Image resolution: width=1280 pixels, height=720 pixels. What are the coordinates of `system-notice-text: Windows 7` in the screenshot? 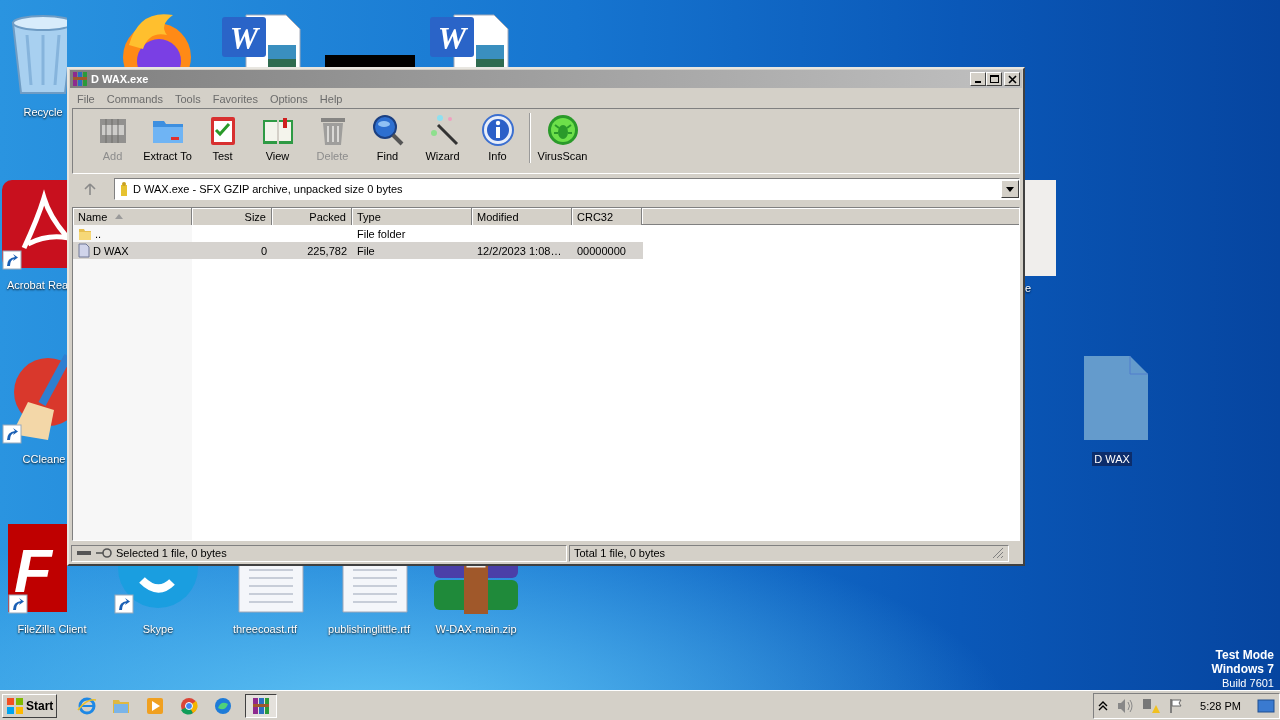 It's located at (1242, 669).